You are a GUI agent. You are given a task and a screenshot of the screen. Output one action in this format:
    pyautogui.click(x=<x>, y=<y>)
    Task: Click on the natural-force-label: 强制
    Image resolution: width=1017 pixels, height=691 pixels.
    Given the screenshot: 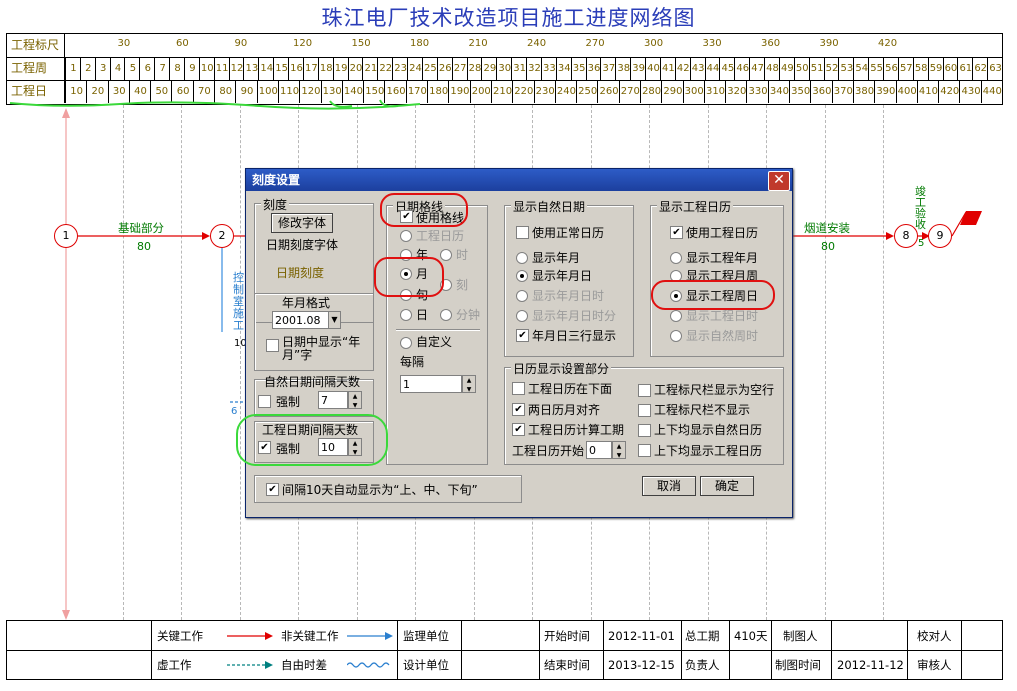 What is the action you would take?
    pyautogui.click(x=288, y=402)
    